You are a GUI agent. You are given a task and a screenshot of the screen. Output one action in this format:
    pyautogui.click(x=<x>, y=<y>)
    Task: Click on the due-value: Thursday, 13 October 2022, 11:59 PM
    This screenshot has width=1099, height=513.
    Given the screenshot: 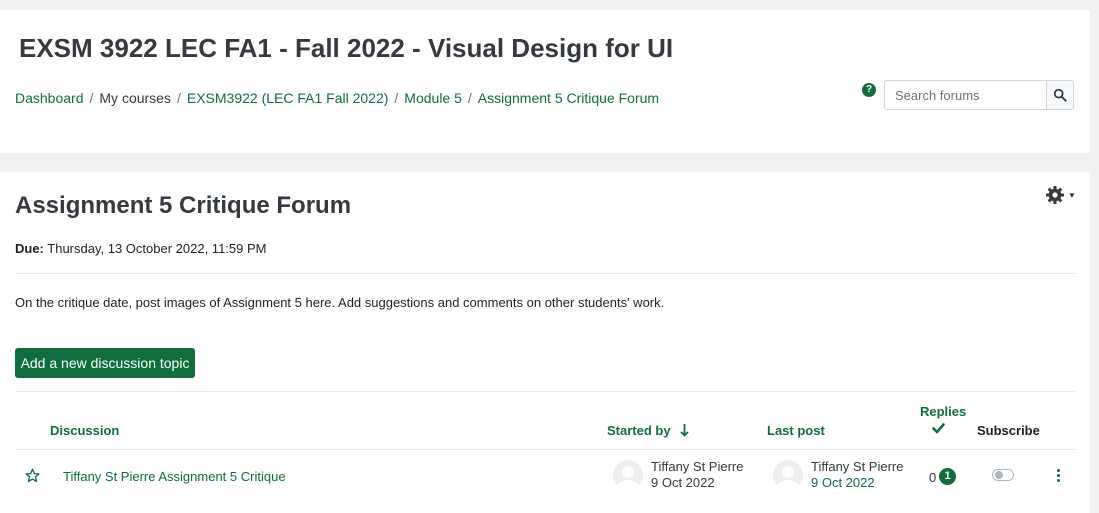 What is the action you would take?
    pyautogui.click(x=157, y=248)
    